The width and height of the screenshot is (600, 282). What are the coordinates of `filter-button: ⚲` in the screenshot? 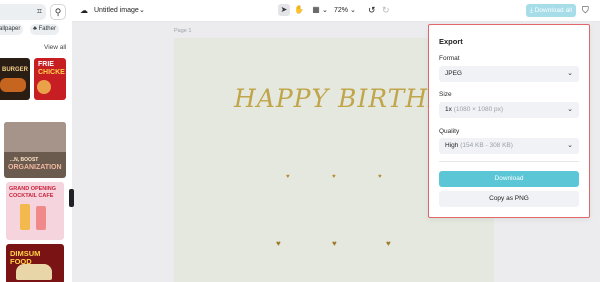 It's located at (58, 12).